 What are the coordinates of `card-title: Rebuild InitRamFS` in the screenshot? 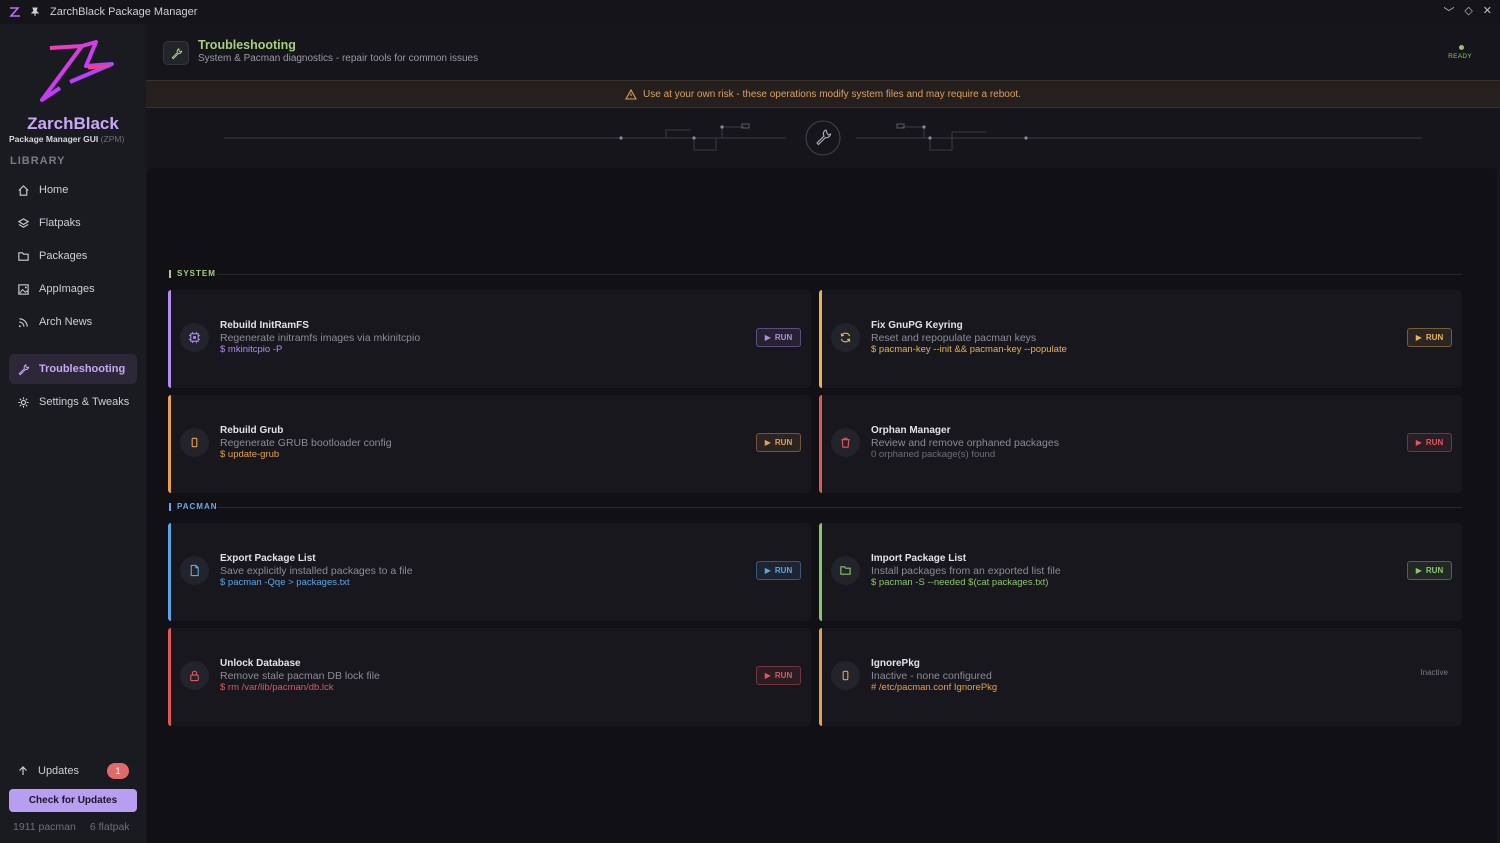 It's located at (264, 325).